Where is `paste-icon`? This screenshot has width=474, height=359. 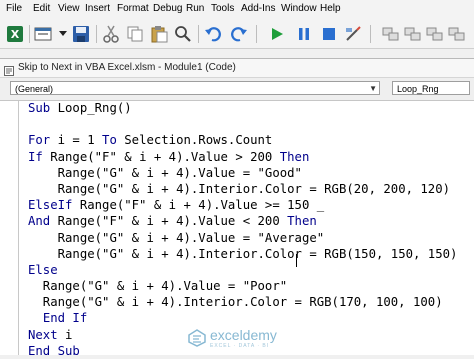 paste-icon is located at coordinates (159, 34).